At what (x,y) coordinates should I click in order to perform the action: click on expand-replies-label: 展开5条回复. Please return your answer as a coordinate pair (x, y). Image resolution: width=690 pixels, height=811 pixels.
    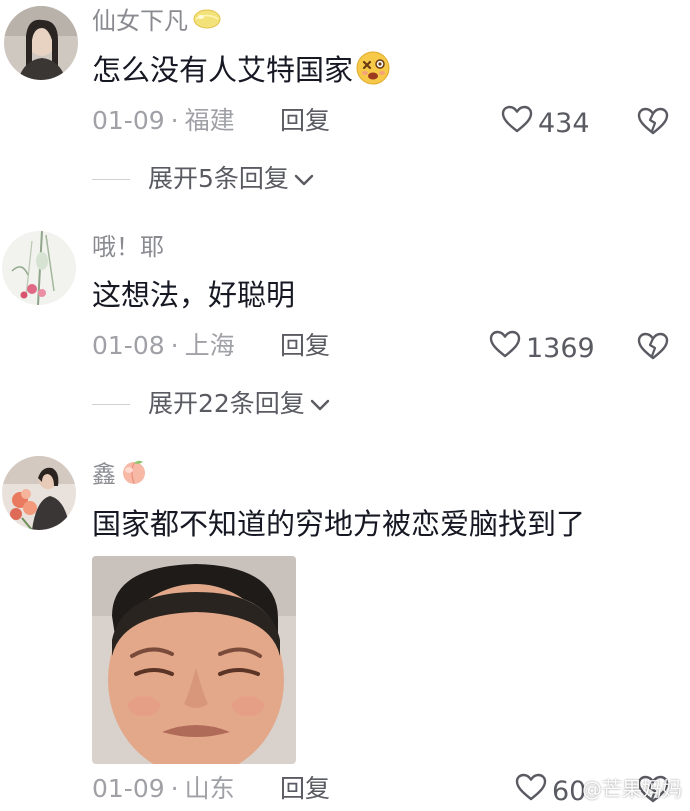
    Looking at the image, I should click on (218, 178).